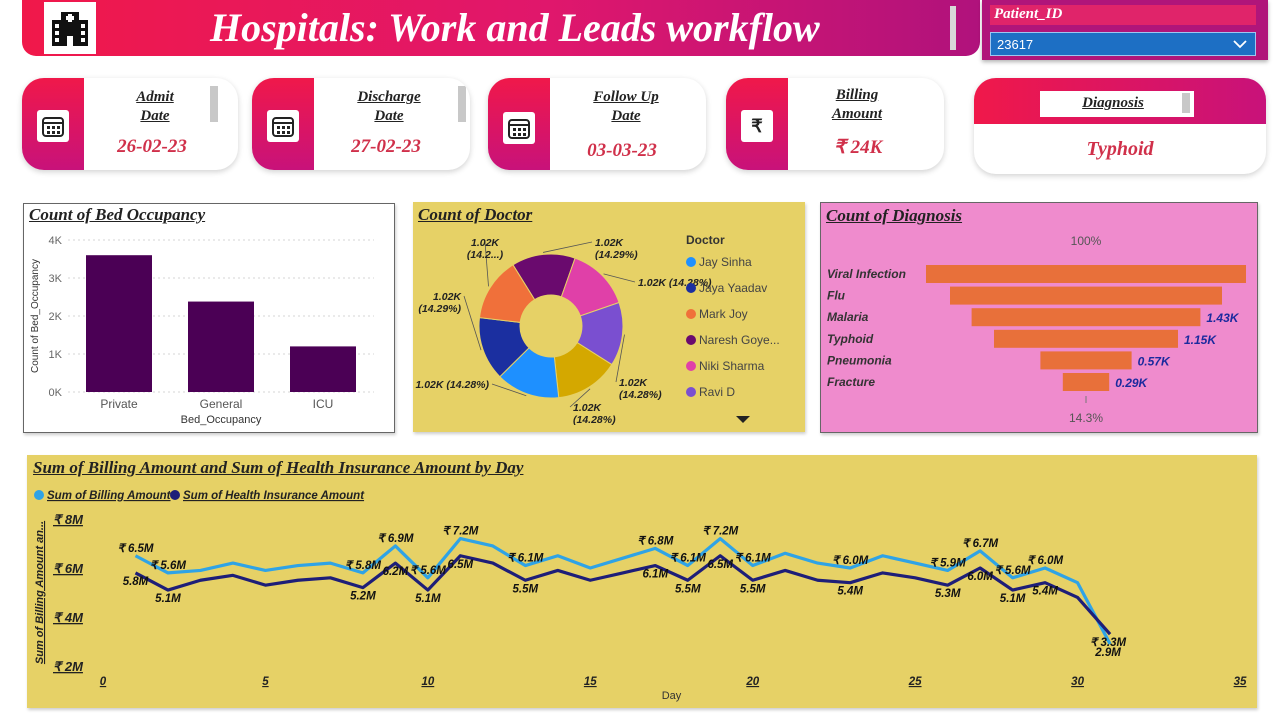 The height and width of the screenshot is (714, 1280). Describe the element at coordinates (1240, 44) in the screenshot. I see `chevron-down-icon` at that location.